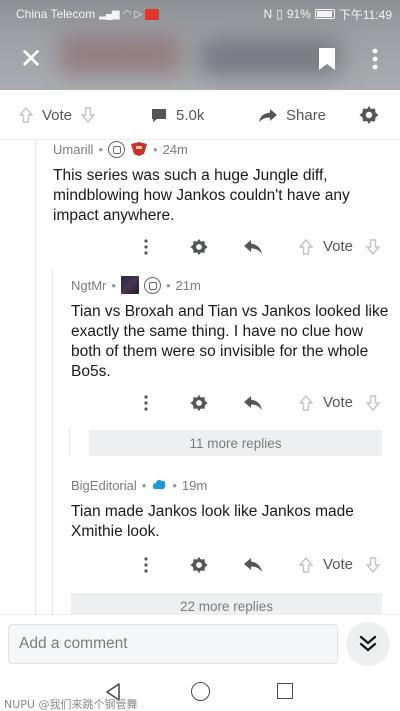 Image resolution: width=400 pixels, height=711 pixels. What do you see at coordinates (268, 115) in the screenshot?
I see `share-icon` at bounding box center [268, 115].